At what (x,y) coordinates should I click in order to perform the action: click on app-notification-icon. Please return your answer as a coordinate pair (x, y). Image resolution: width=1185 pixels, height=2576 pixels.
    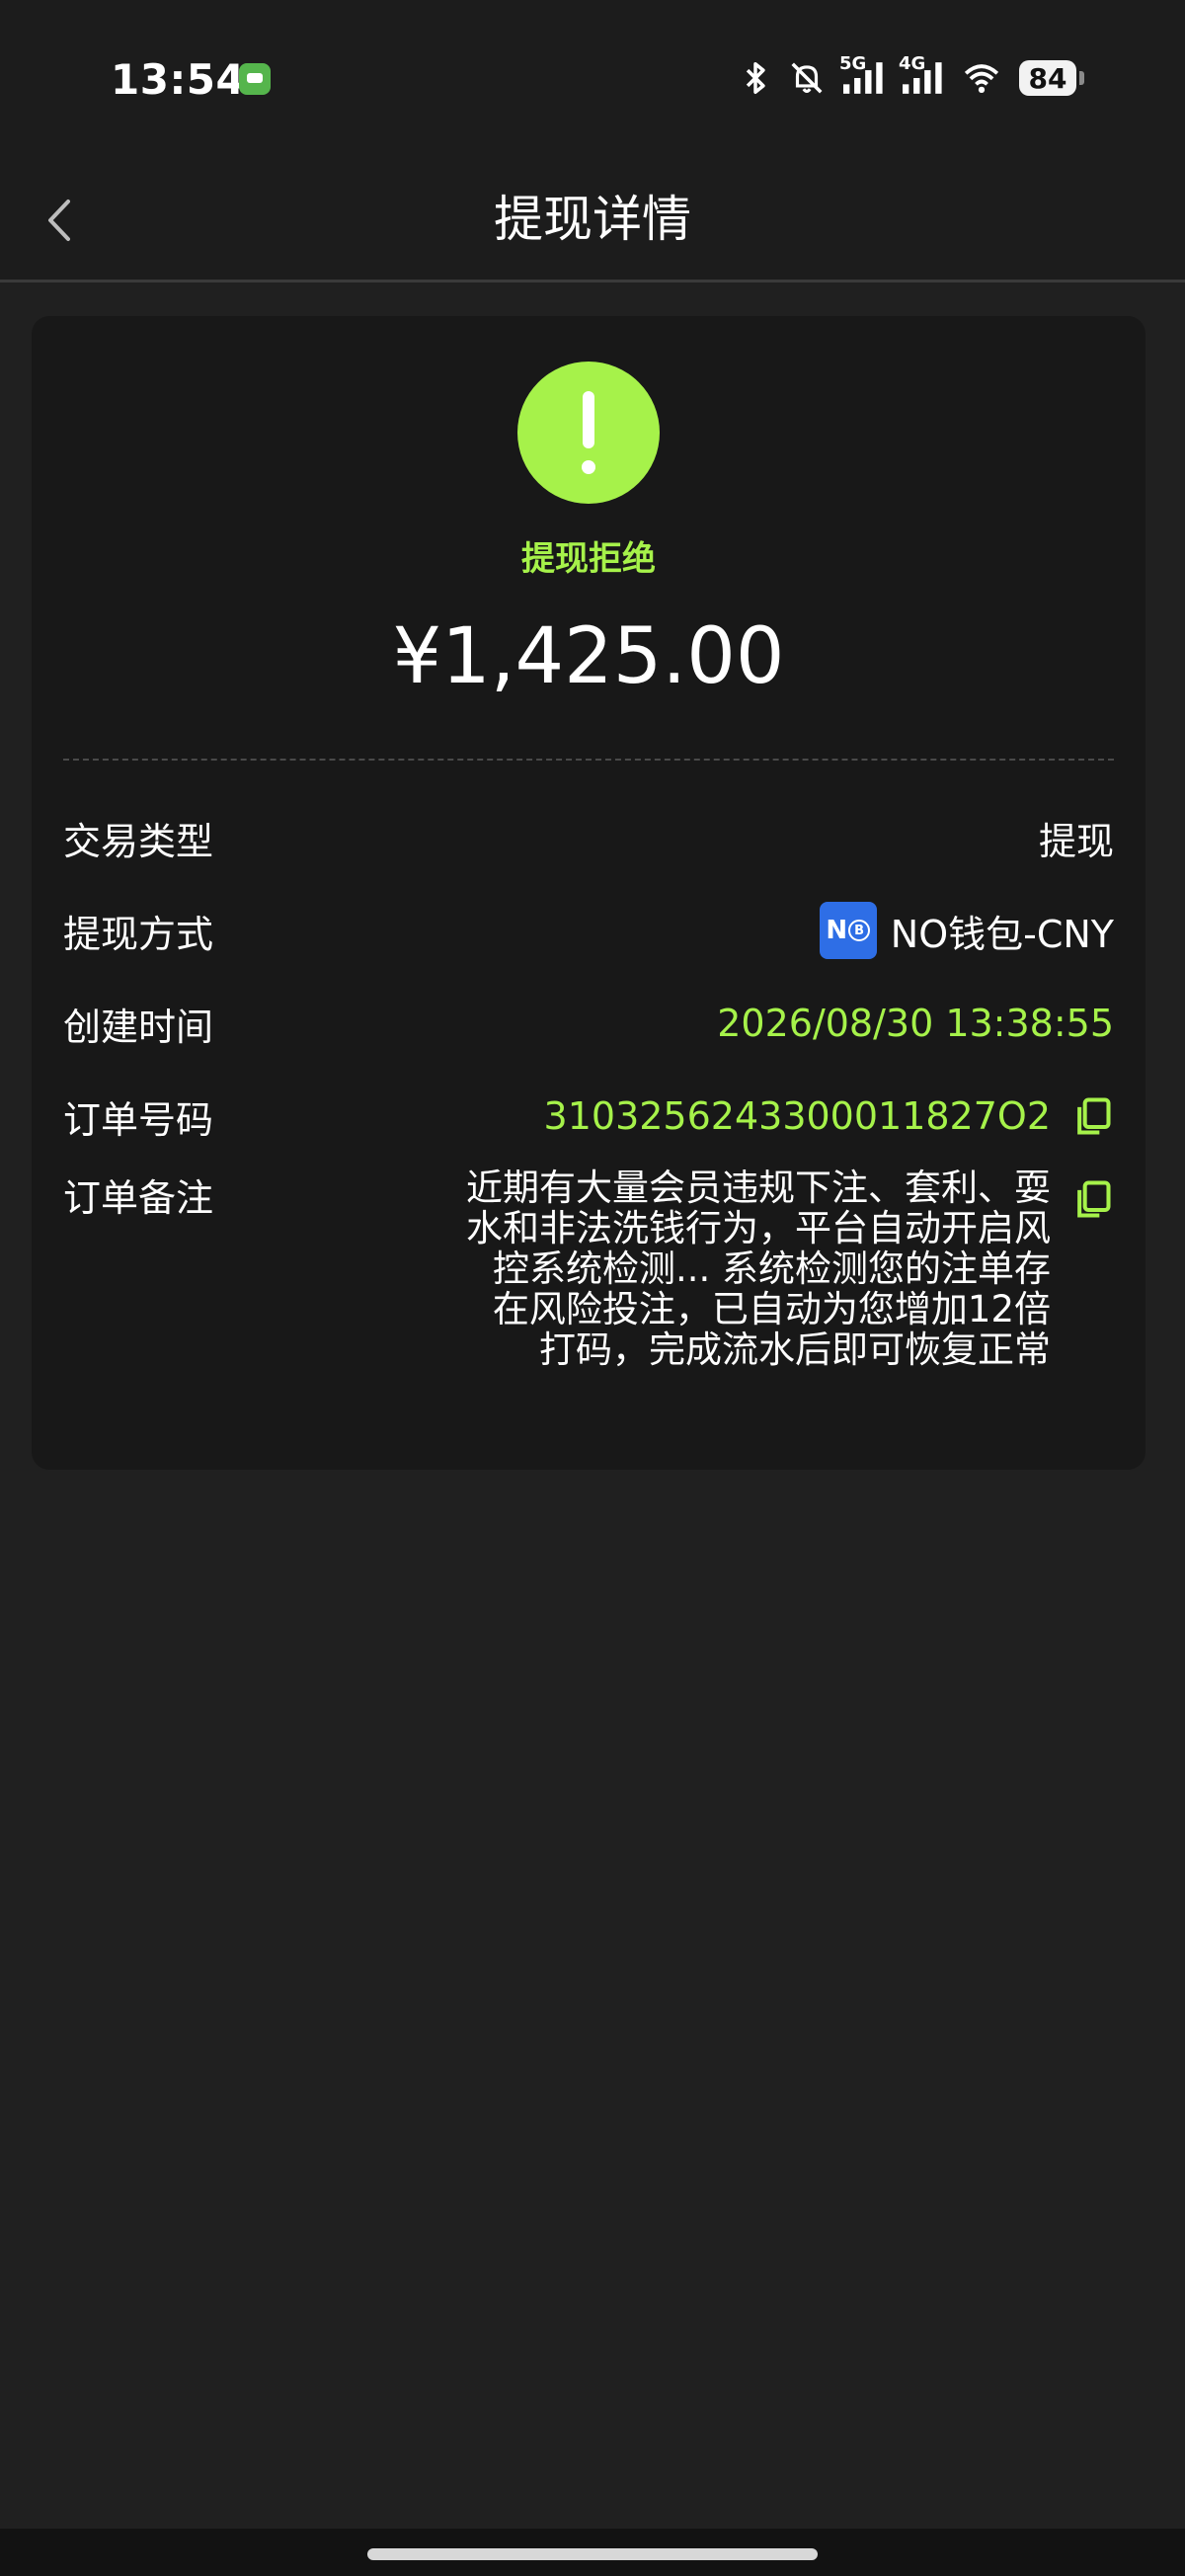
    Looking at the image, I should click on (255, 79).